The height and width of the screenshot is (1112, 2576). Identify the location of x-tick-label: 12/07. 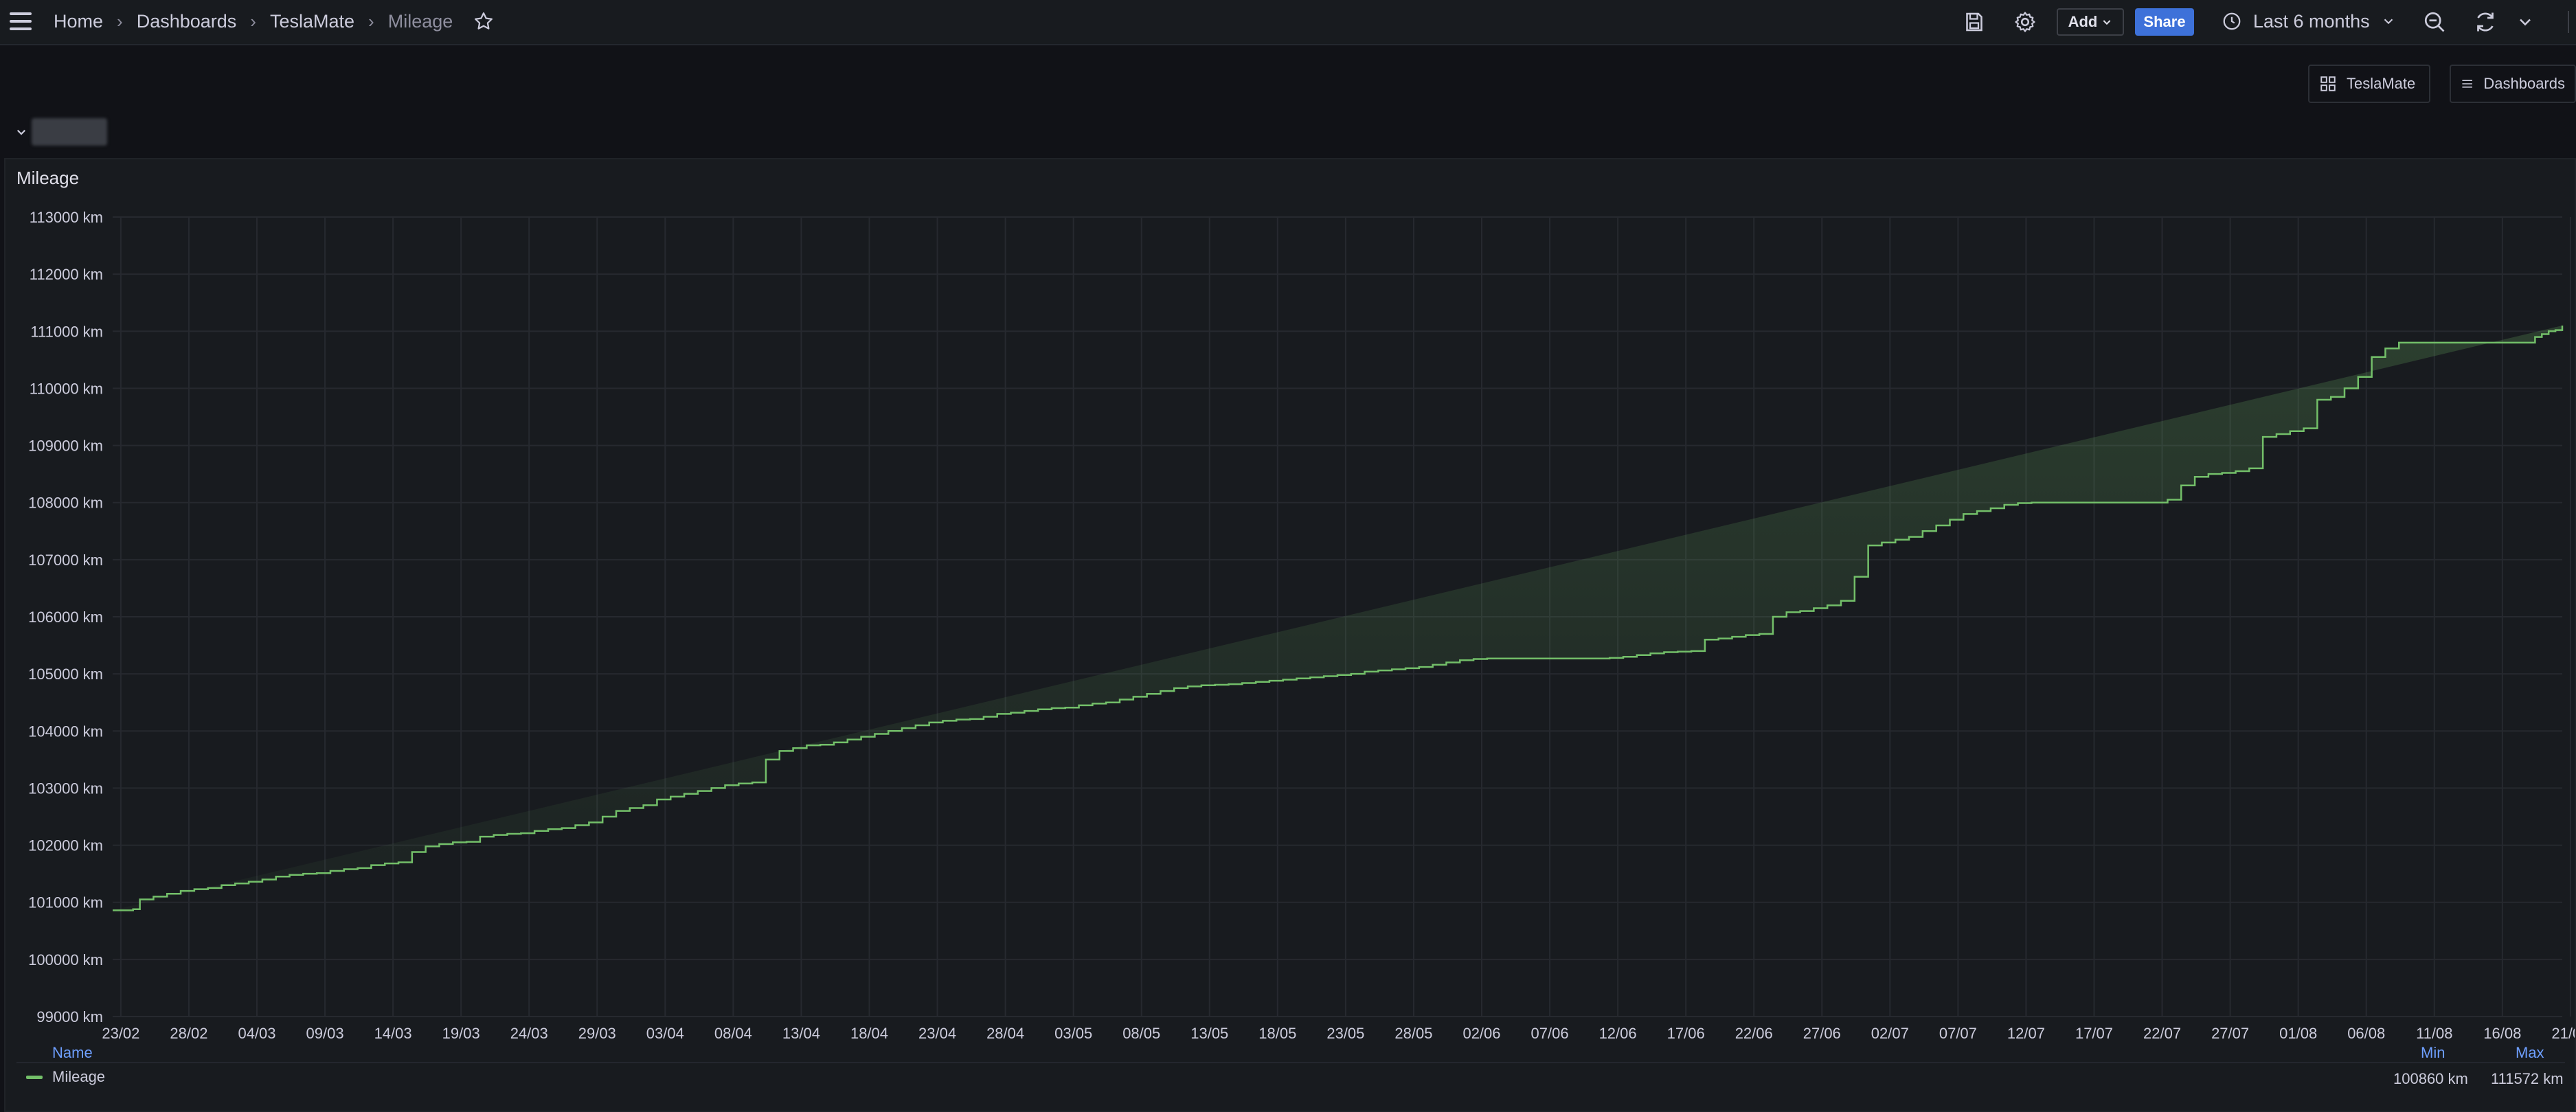
(2026, 1033).